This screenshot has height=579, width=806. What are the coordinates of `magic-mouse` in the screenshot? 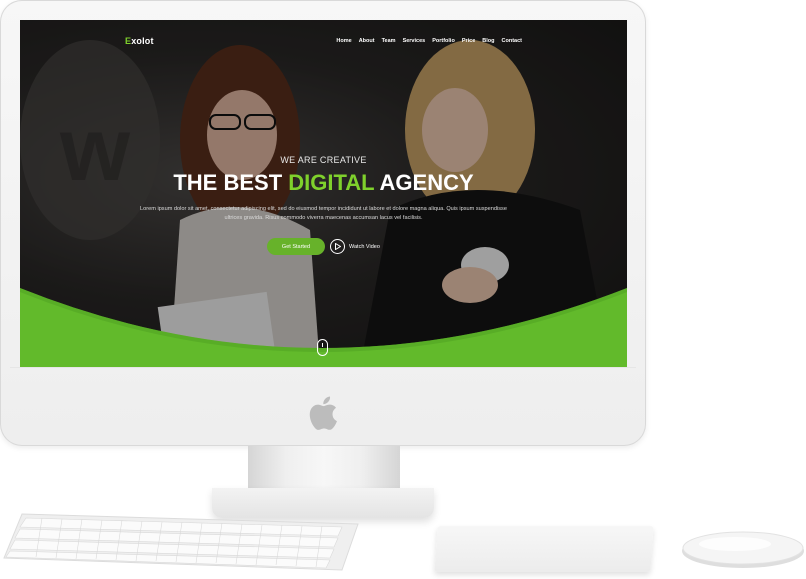 It's located at (743, 549).